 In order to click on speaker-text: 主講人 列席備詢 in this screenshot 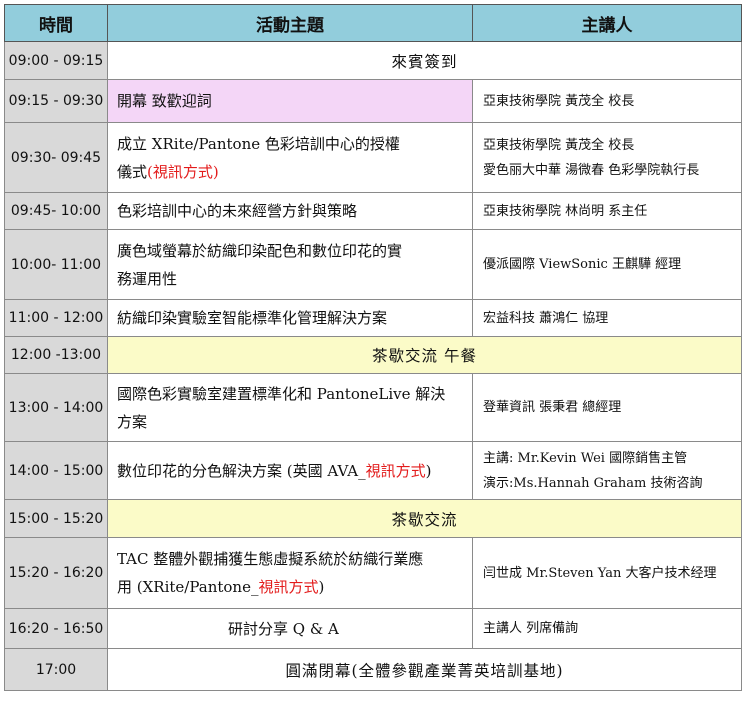, I will do `click(531, 628)`.